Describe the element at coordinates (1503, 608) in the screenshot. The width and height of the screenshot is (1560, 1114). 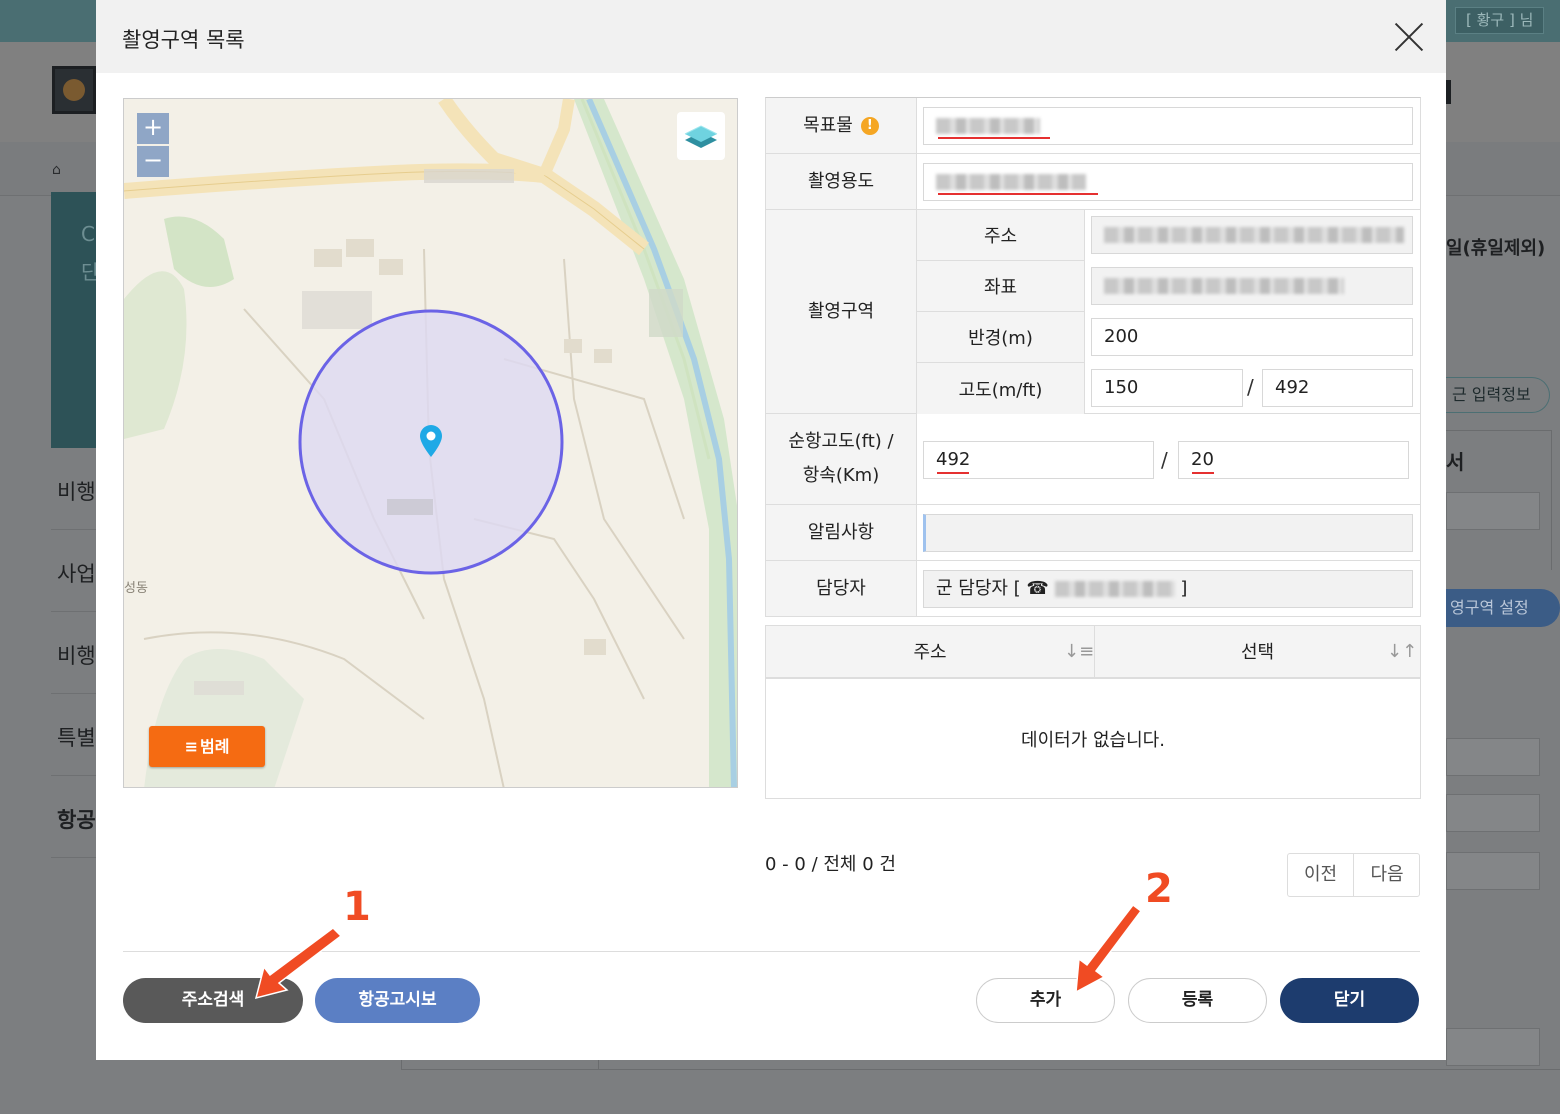
I see `background-area-setting-button: 영구역 설정` at that location.